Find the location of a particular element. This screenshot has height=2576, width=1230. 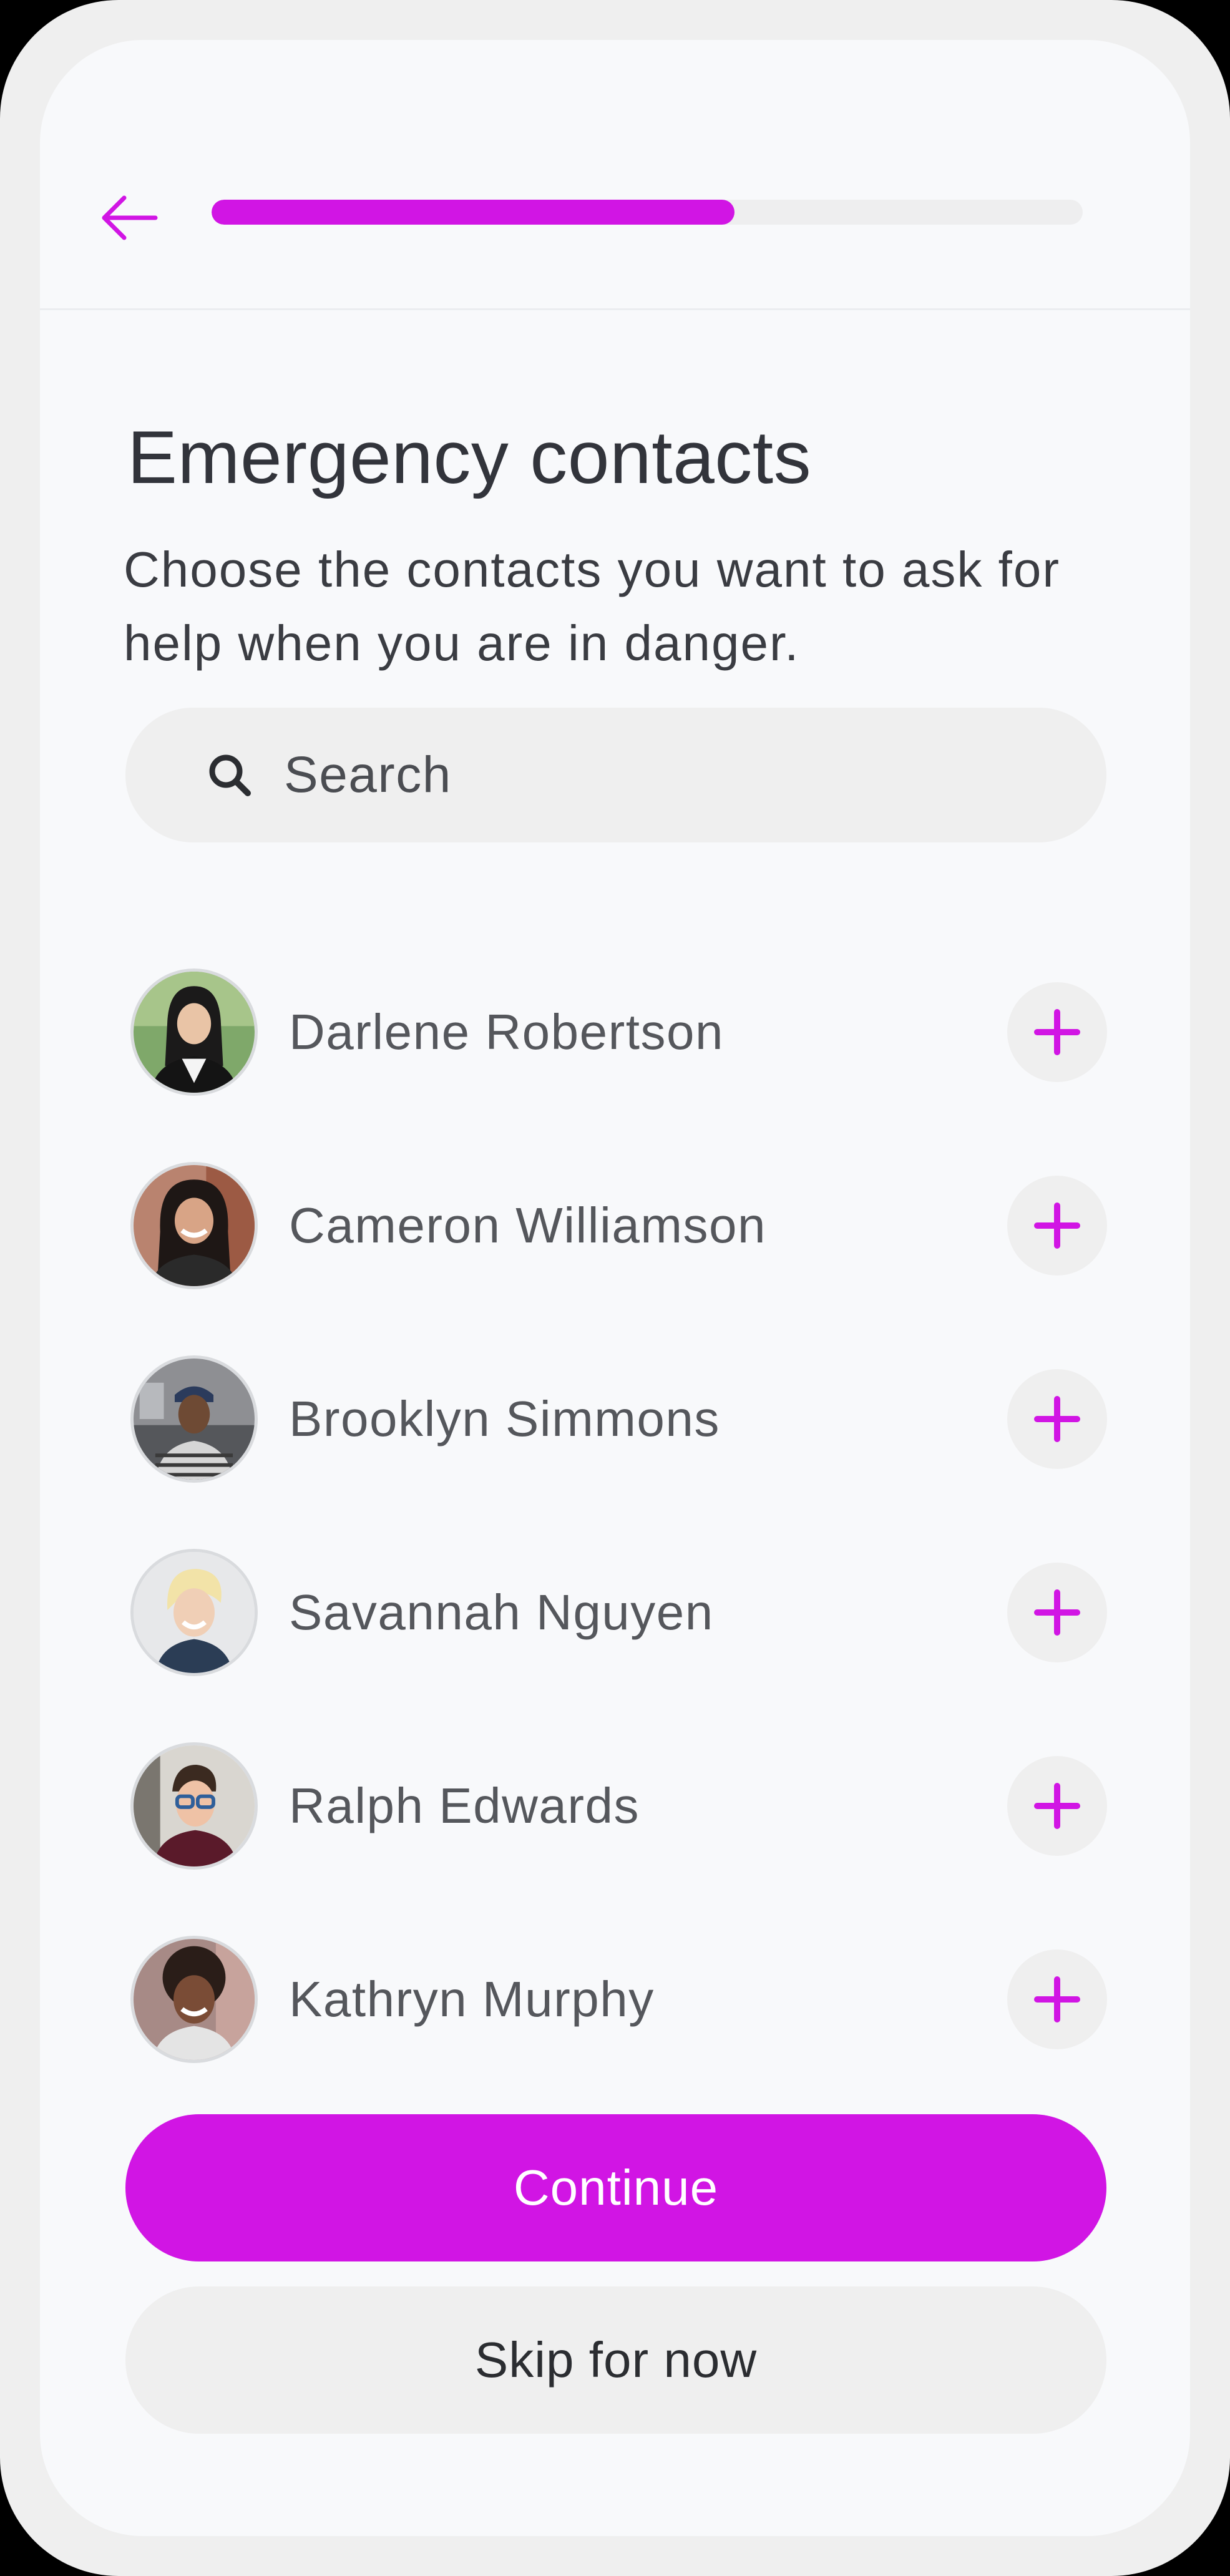

contact-row: Ralph Edwards is located at coordinates (618, 1806).